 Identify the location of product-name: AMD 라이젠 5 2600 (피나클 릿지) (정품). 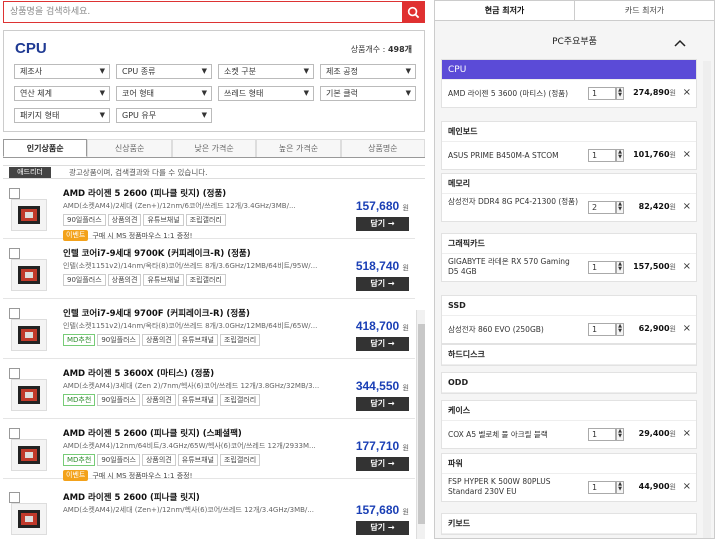
(144, 193).